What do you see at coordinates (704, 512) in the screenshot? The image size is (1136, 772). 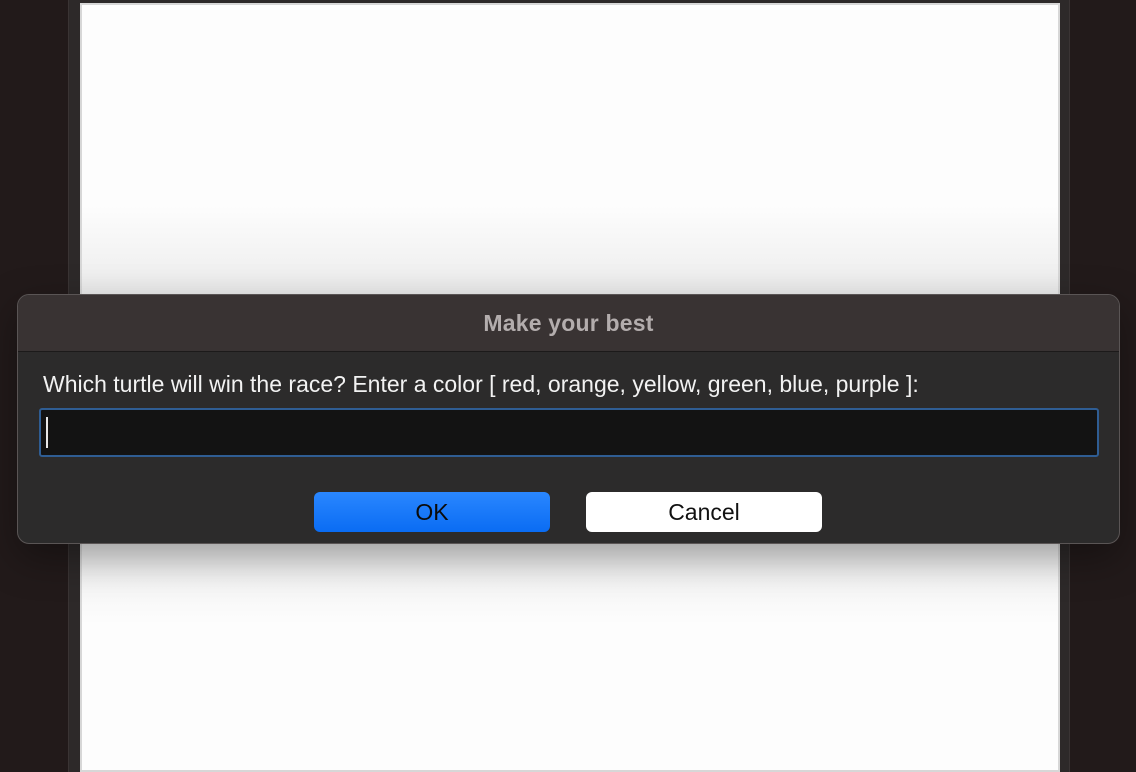 I see `cancel-button: Cancel` at bounding box center [704, 512].